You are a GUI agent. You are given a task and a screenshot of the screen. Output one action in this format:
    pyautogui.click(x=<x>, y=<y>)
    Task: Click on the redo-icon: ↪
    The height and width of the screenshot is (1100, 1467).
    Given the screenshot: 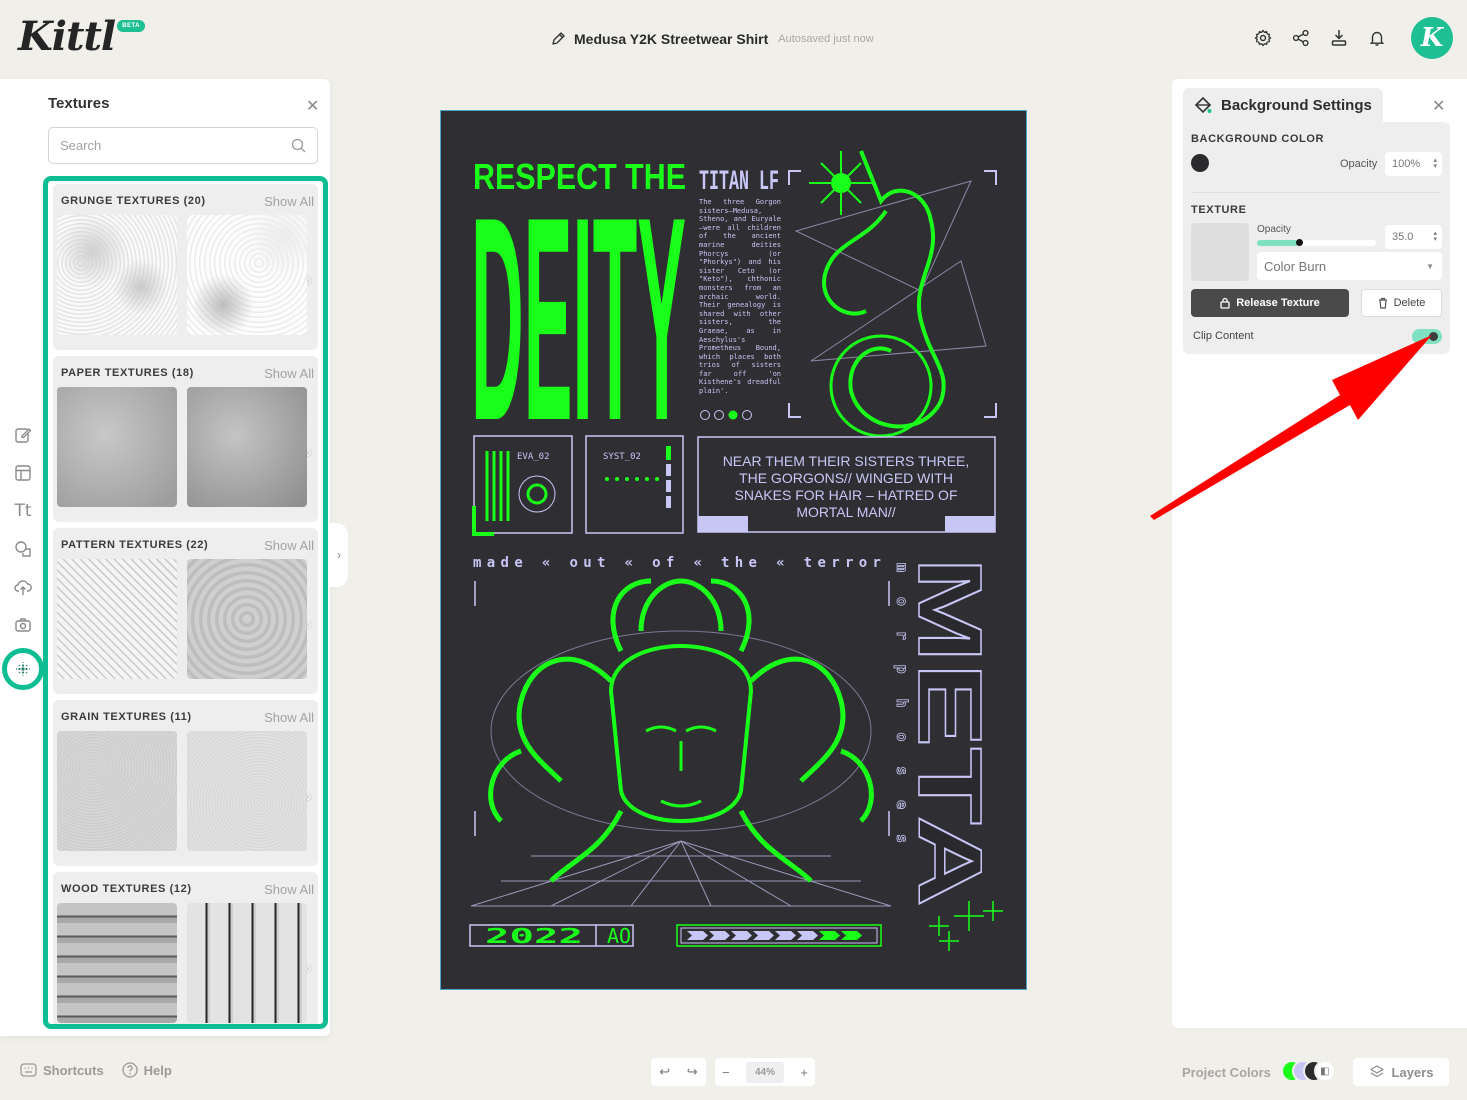 What is the action you would take?
    pyautogui.click(x=692, y=1072)
    